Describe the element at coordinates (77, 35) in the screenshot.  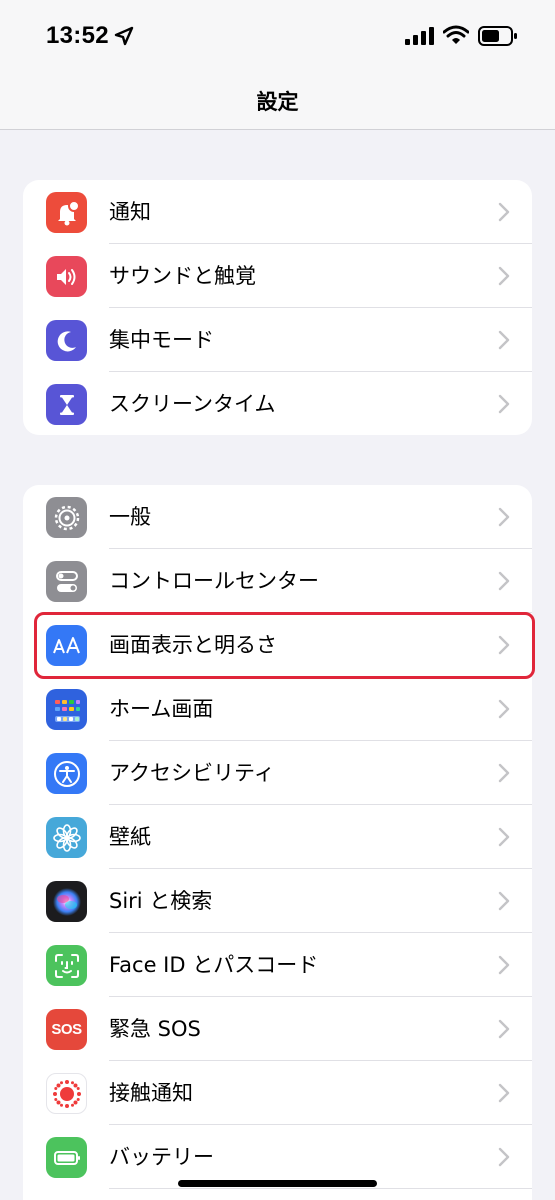
I see `status-time: 13:52` at that location.